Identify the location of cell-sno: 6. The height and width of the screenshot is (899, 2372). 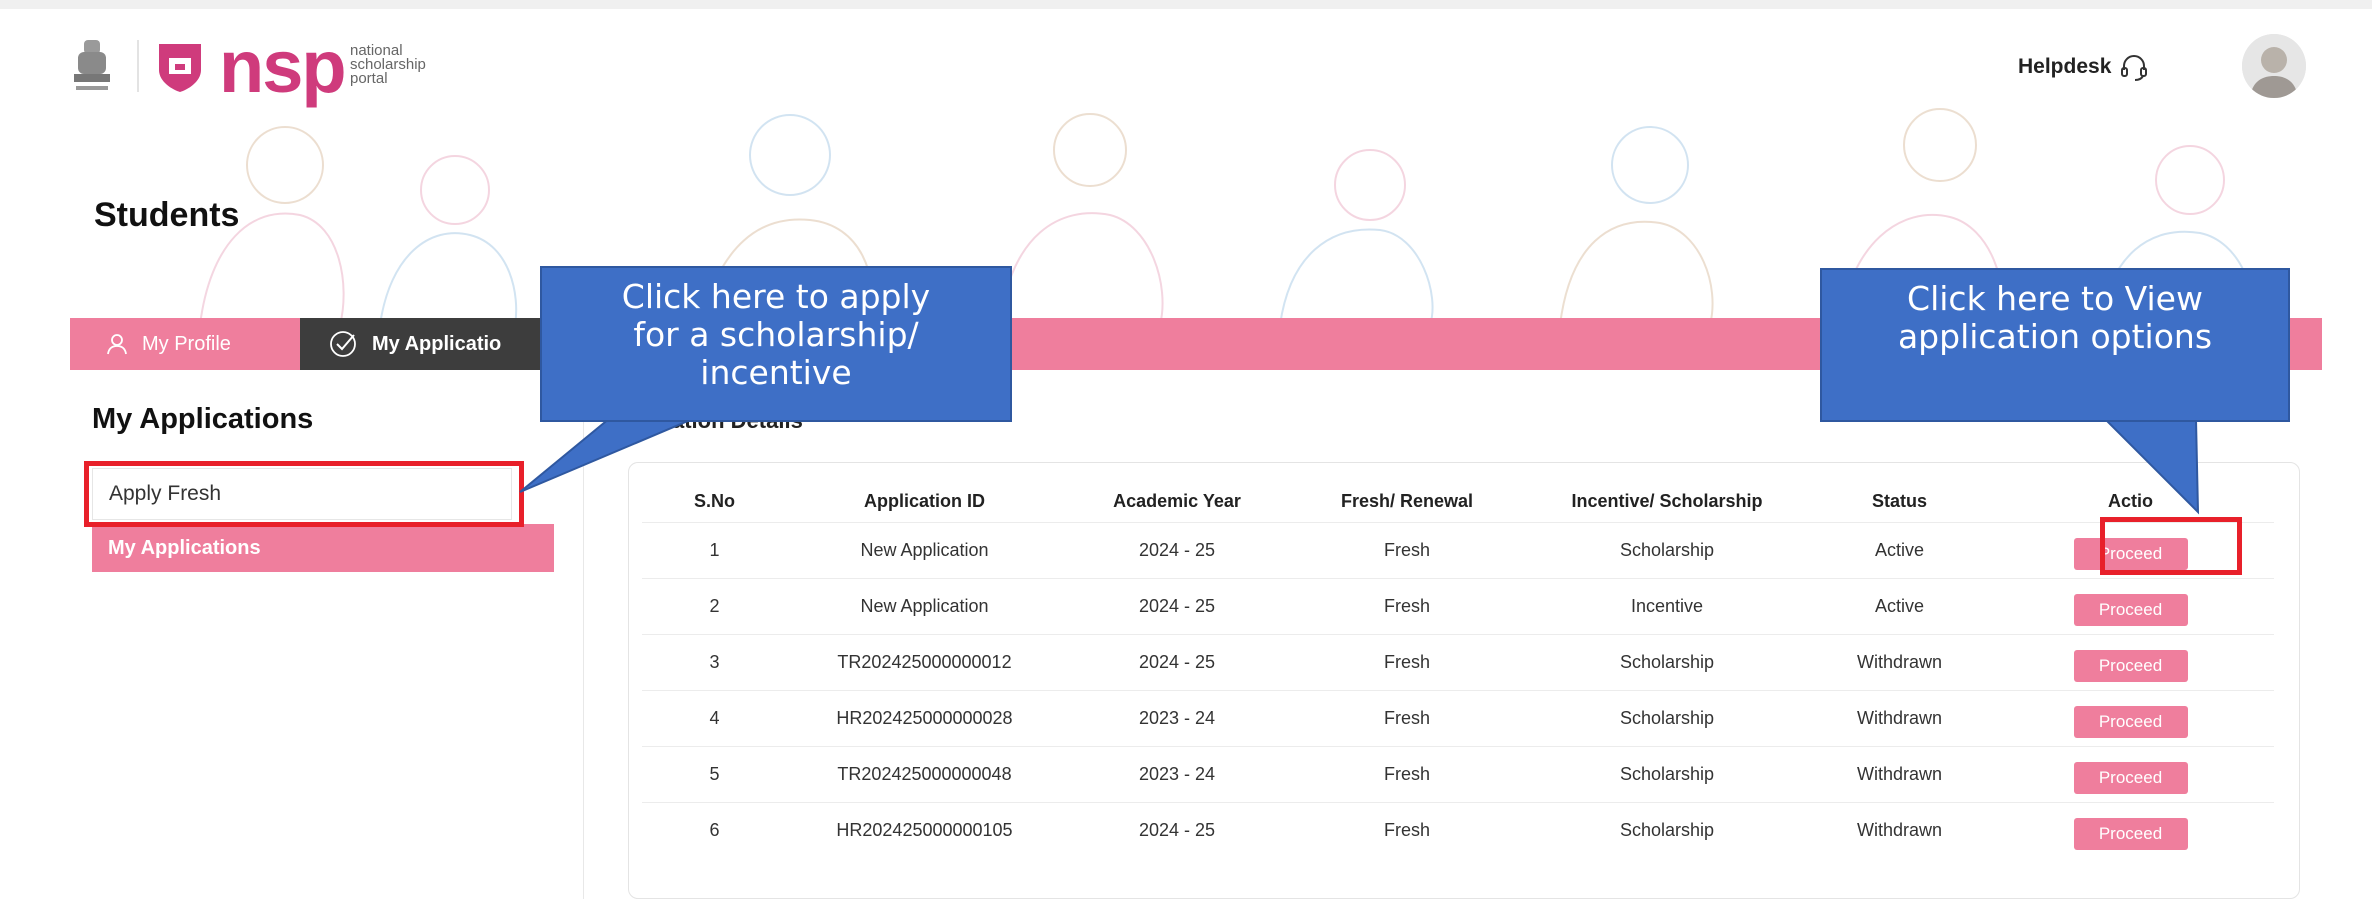
(714, 830).